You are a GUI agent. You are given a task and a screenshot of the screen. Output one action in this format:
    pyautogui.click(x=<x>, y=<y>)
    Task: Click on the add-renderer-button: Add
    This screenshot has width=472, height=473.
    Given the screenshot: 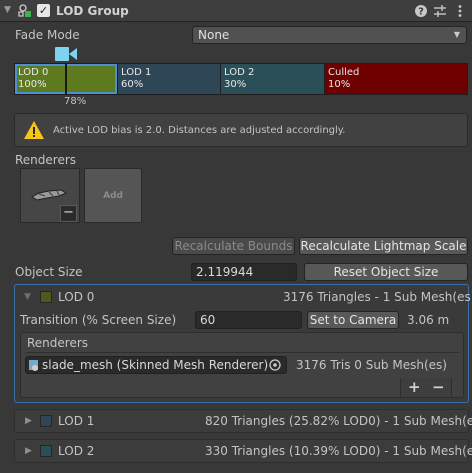 What is the action you would take?
    pyautogui.click(x=113, y=195)
    